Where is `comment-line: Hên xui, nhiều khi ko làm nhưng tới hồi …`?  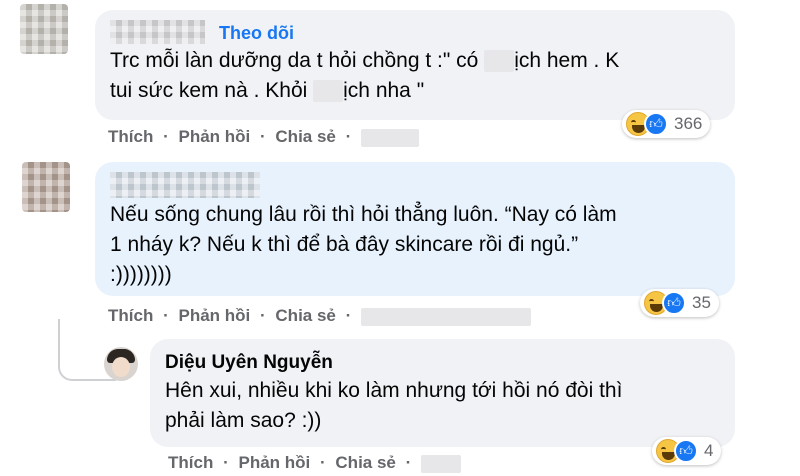
comment-line: Hên xui, nhiều khi ko làm nhưng tới hồi … is located at coordinates (394, 390).